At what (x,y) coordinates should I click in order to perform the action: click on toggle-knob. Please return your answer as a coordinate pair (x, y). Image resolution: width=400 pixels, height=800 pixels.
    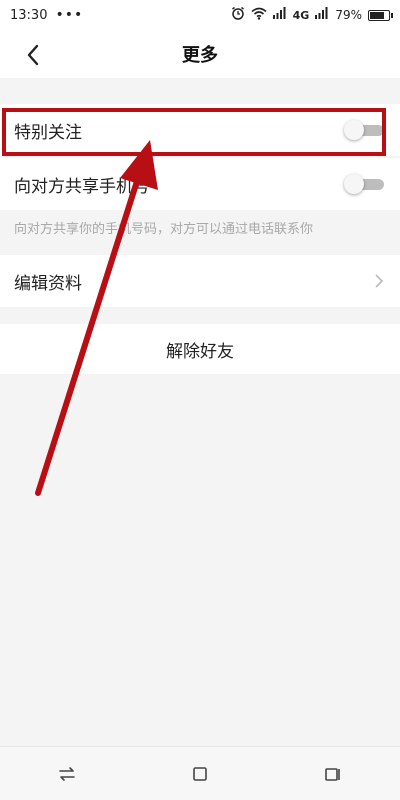
    Looking at the image, I should click on (354, 184).